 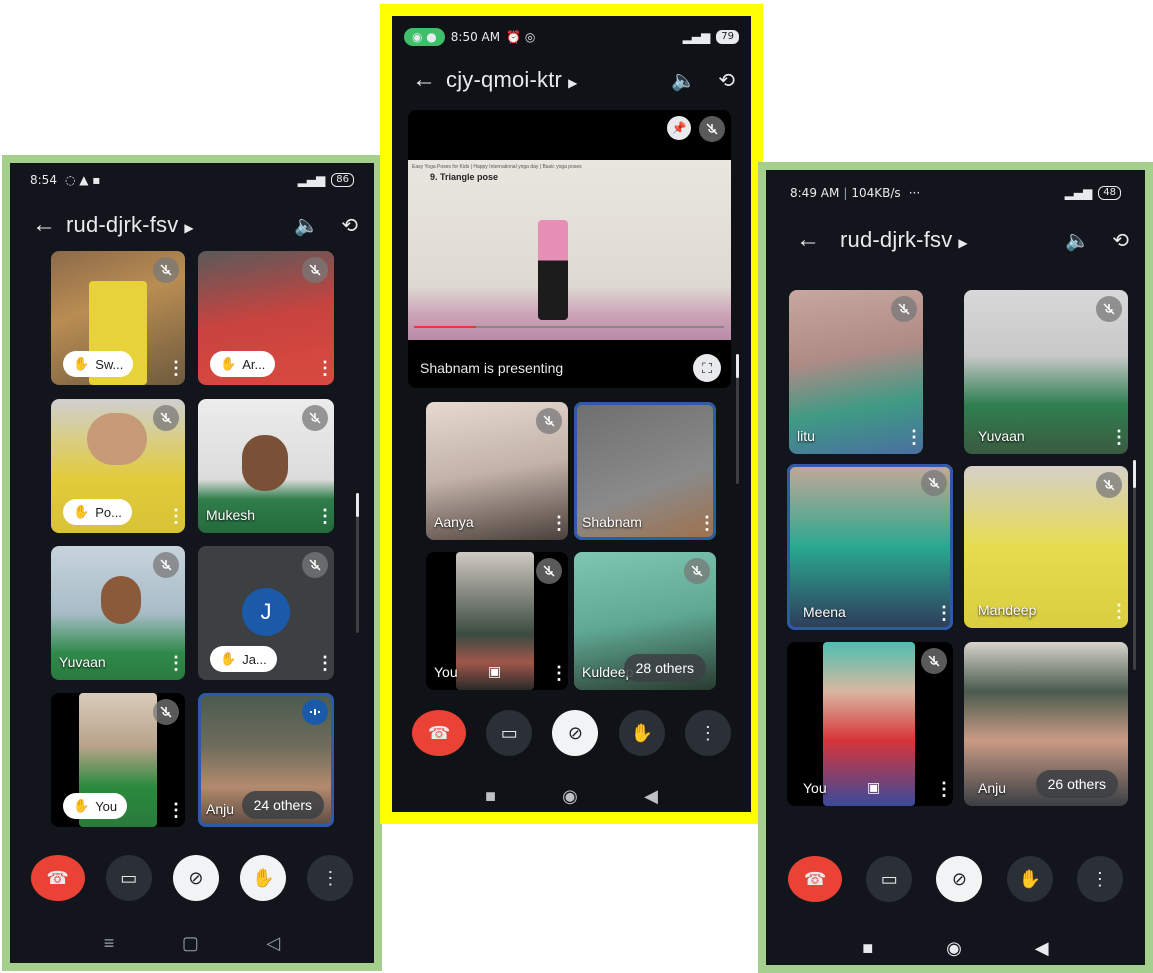 I want to click on participant-tile: Mukesh ⋮, so click(x=266, y=466).